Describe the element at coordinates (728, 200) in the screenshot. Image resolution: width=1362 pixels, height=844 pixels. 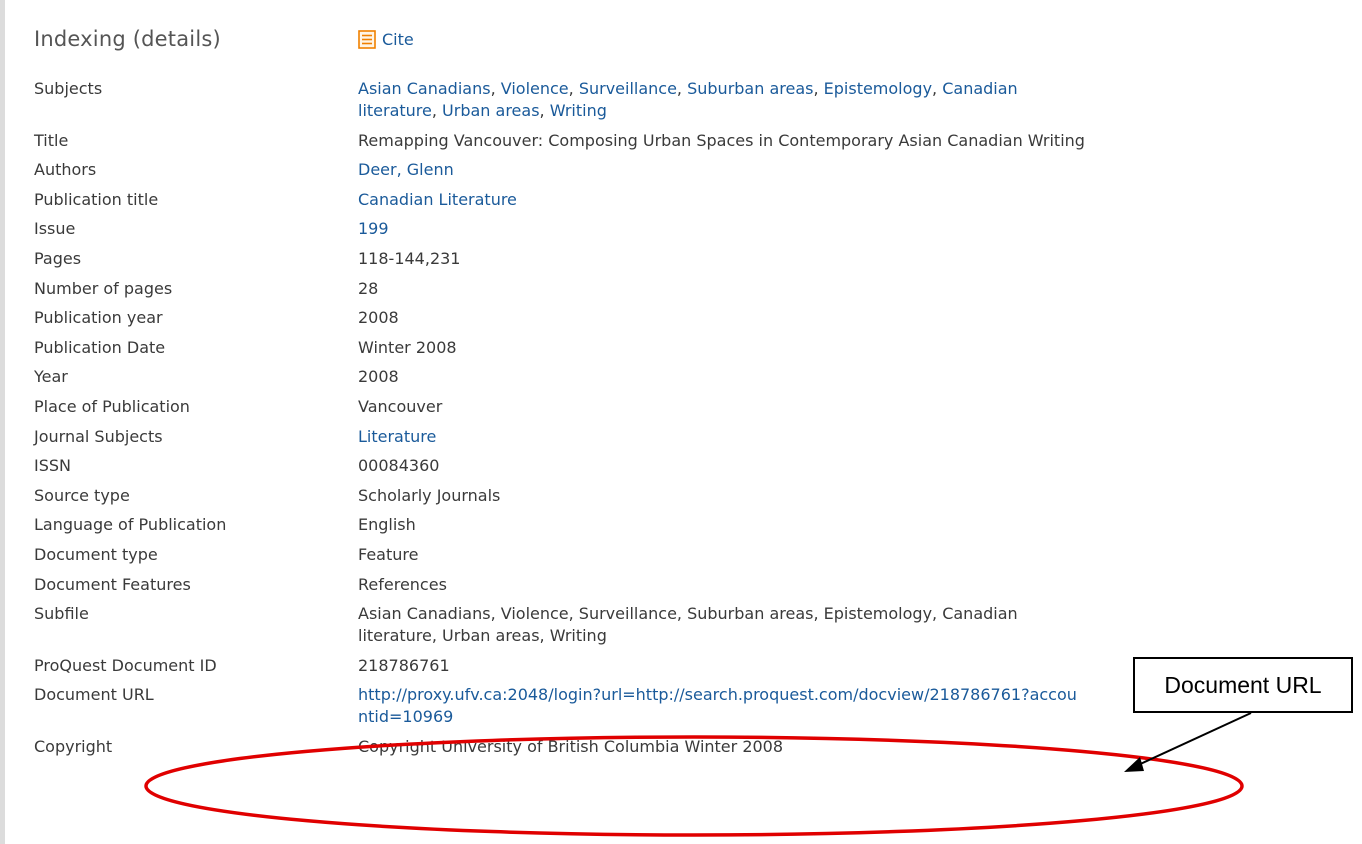
I see `detail-value: Canadian Literature` at that location.